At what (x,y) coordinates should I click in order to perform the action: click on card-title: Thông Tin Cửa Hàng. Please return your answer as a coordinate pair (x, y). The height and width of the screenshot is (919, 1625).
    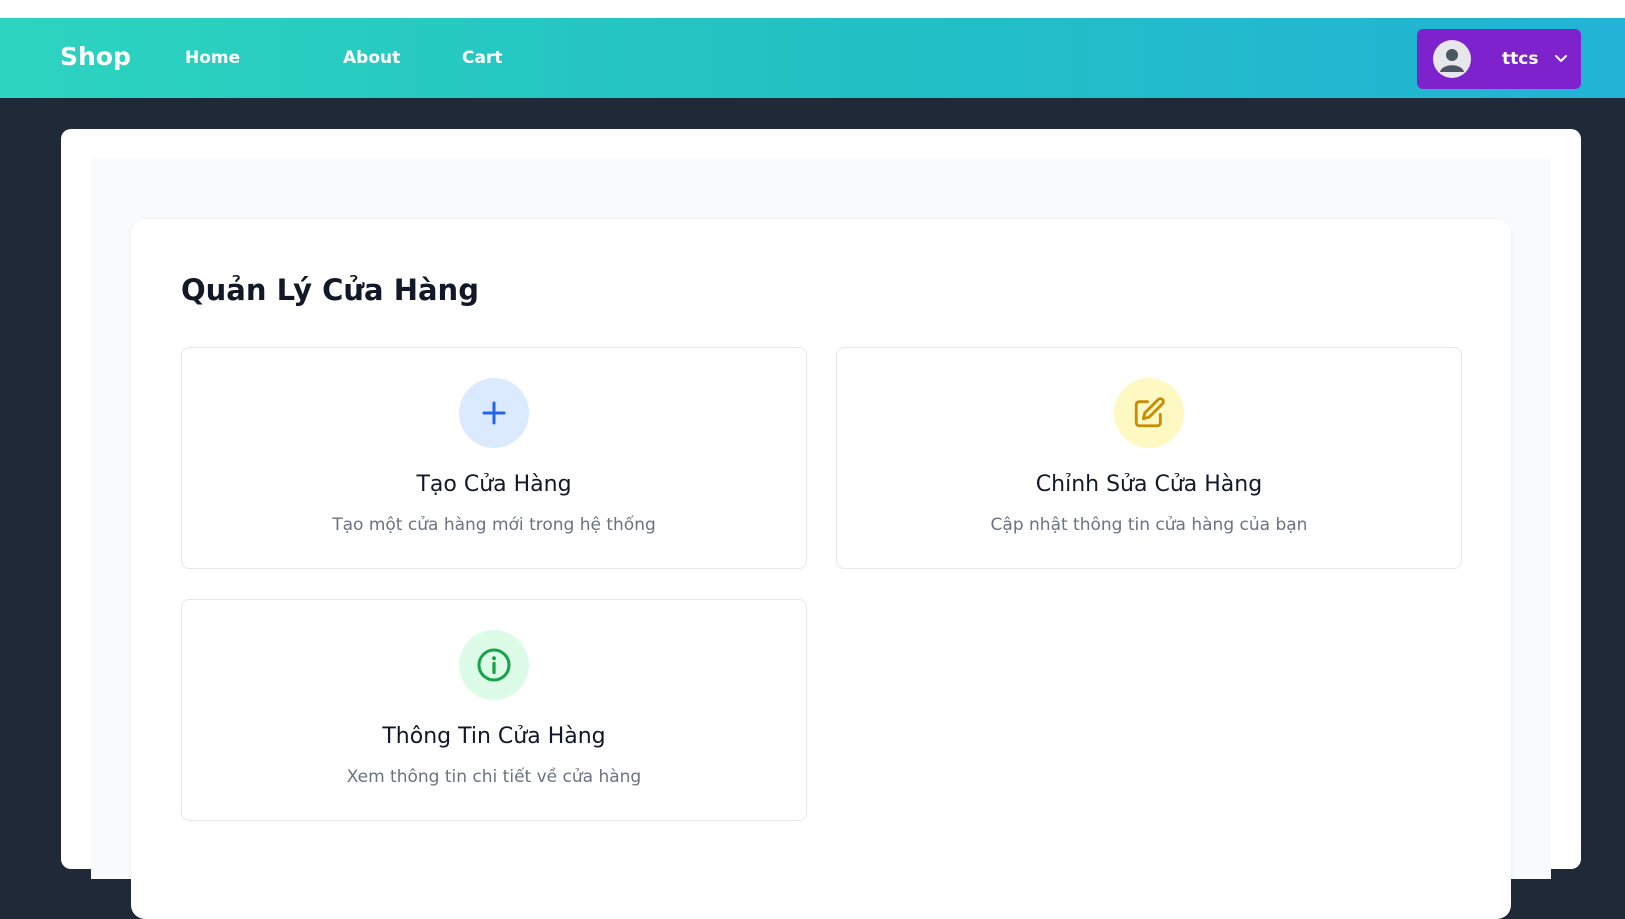
    Looking at the image, I should click on (494, 736).